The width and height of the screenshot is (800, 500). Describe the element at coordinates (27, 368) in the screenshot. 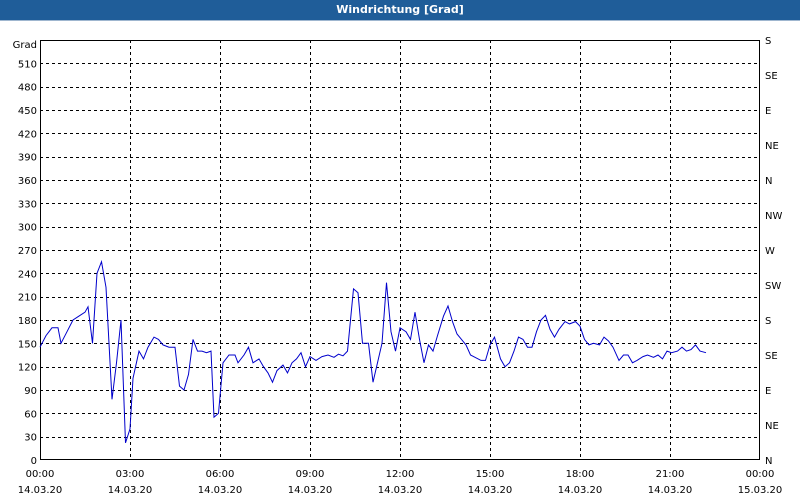

I see `y-tick-label: 120` at that location.